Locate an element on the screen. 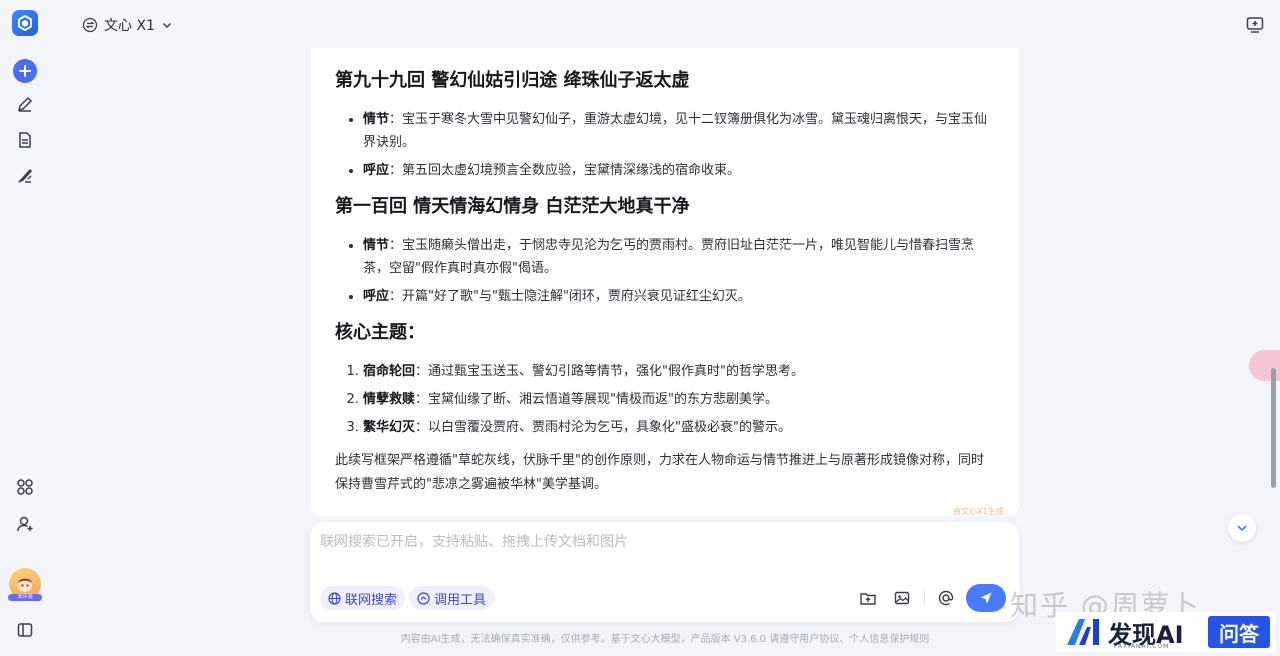 The width and height of the screenshot is (1280, 656). list-item: 宿命轮回：通过甄宝玉送玉、警幻引路等情节，强化"假作真时"的哲学思考。 is located at coordinates (679, 371).